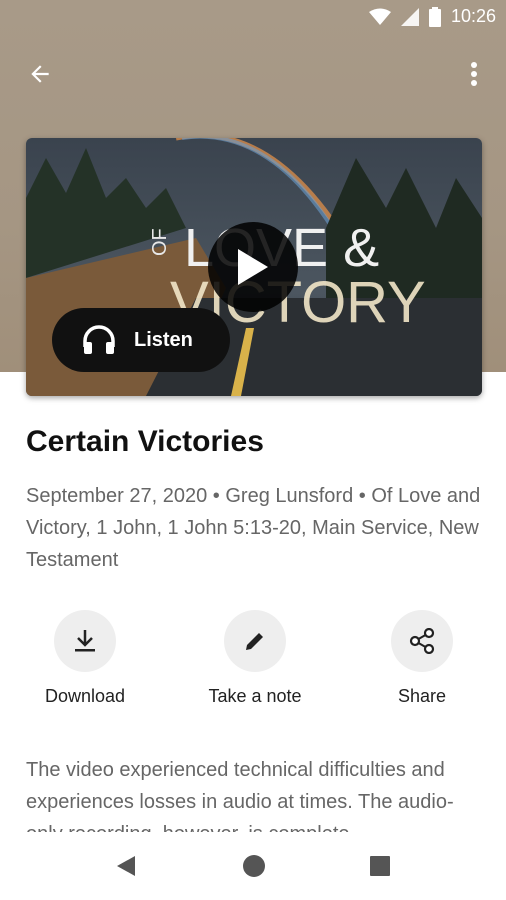 Image resolution: width=506 pixels, height=900 pixels. What do you see at coordinates (85, 658) in the screenshot?
I see `download-button: Download` at bounding box center [85, 658].